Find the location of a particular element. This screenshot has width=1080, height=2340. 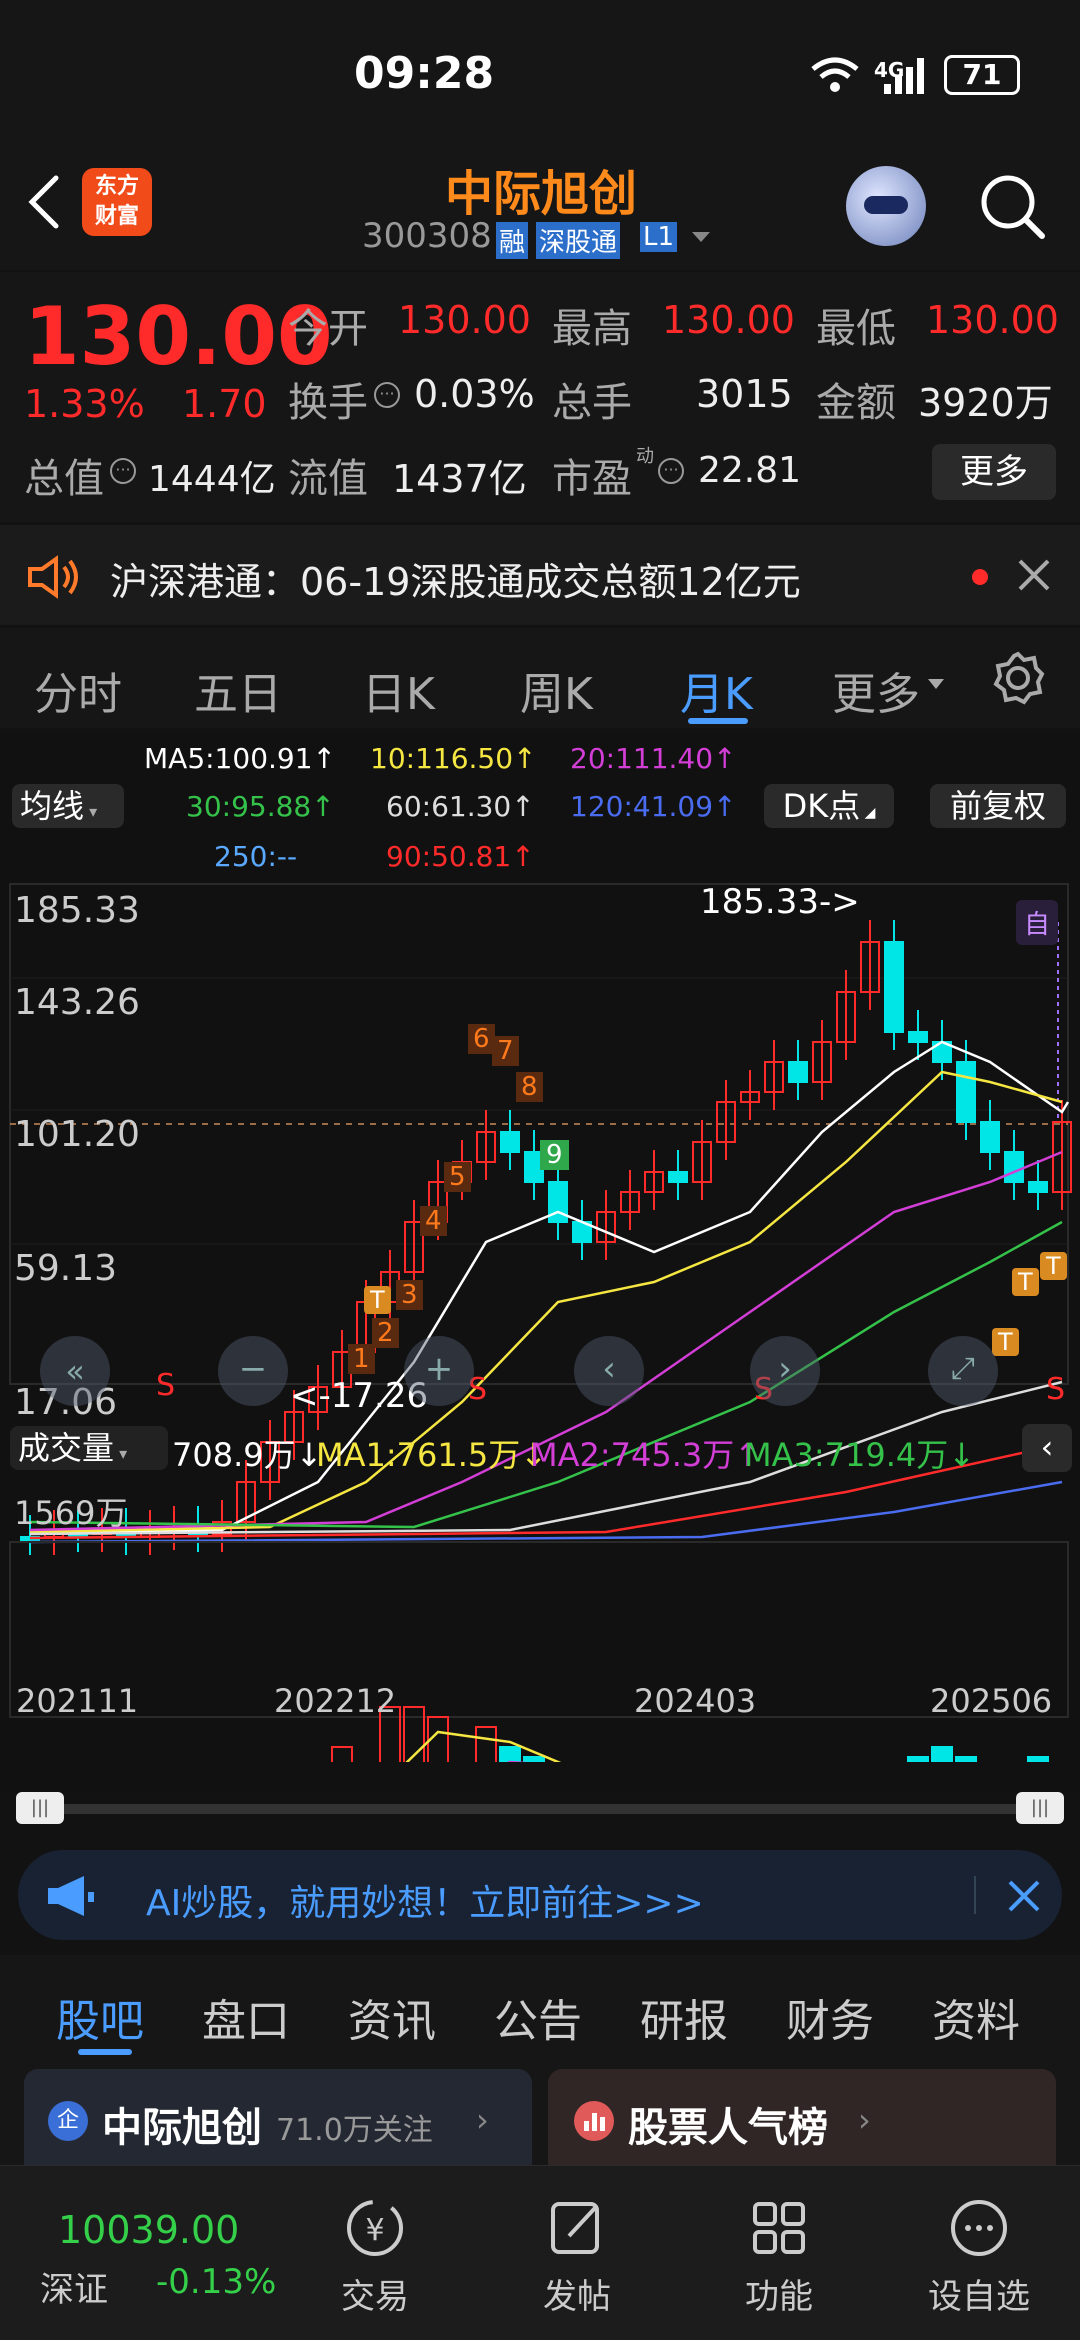

chevron-down-icon is located at coordinates (701, 240).